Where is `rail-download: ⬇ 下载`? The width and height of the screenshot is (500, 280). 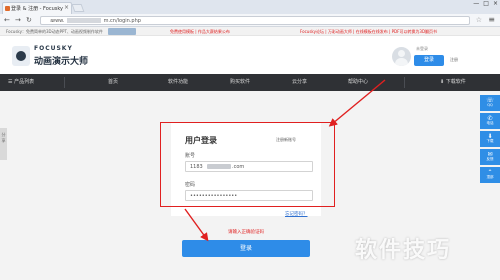
rail-download: ⬇ 下载 is located at coordinates (490, 139).